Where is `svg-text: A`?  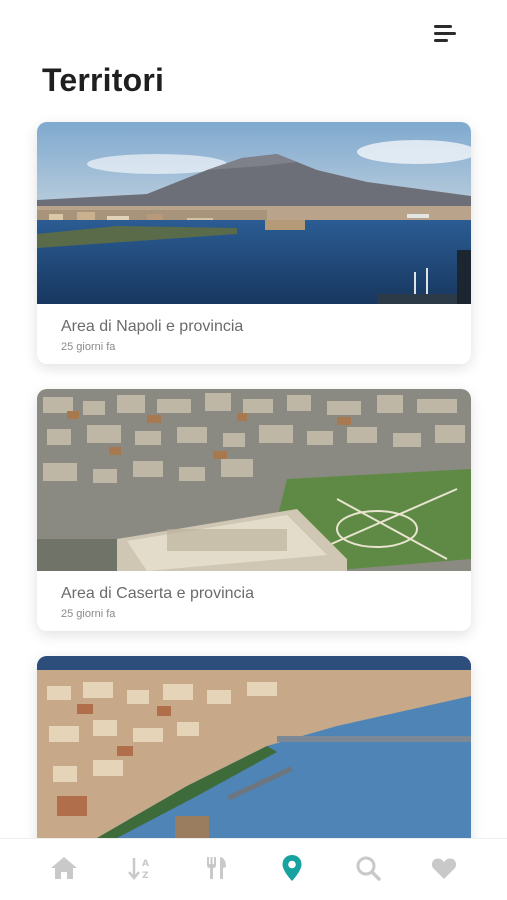 svg-text: A is located at coordinates (145, 864).